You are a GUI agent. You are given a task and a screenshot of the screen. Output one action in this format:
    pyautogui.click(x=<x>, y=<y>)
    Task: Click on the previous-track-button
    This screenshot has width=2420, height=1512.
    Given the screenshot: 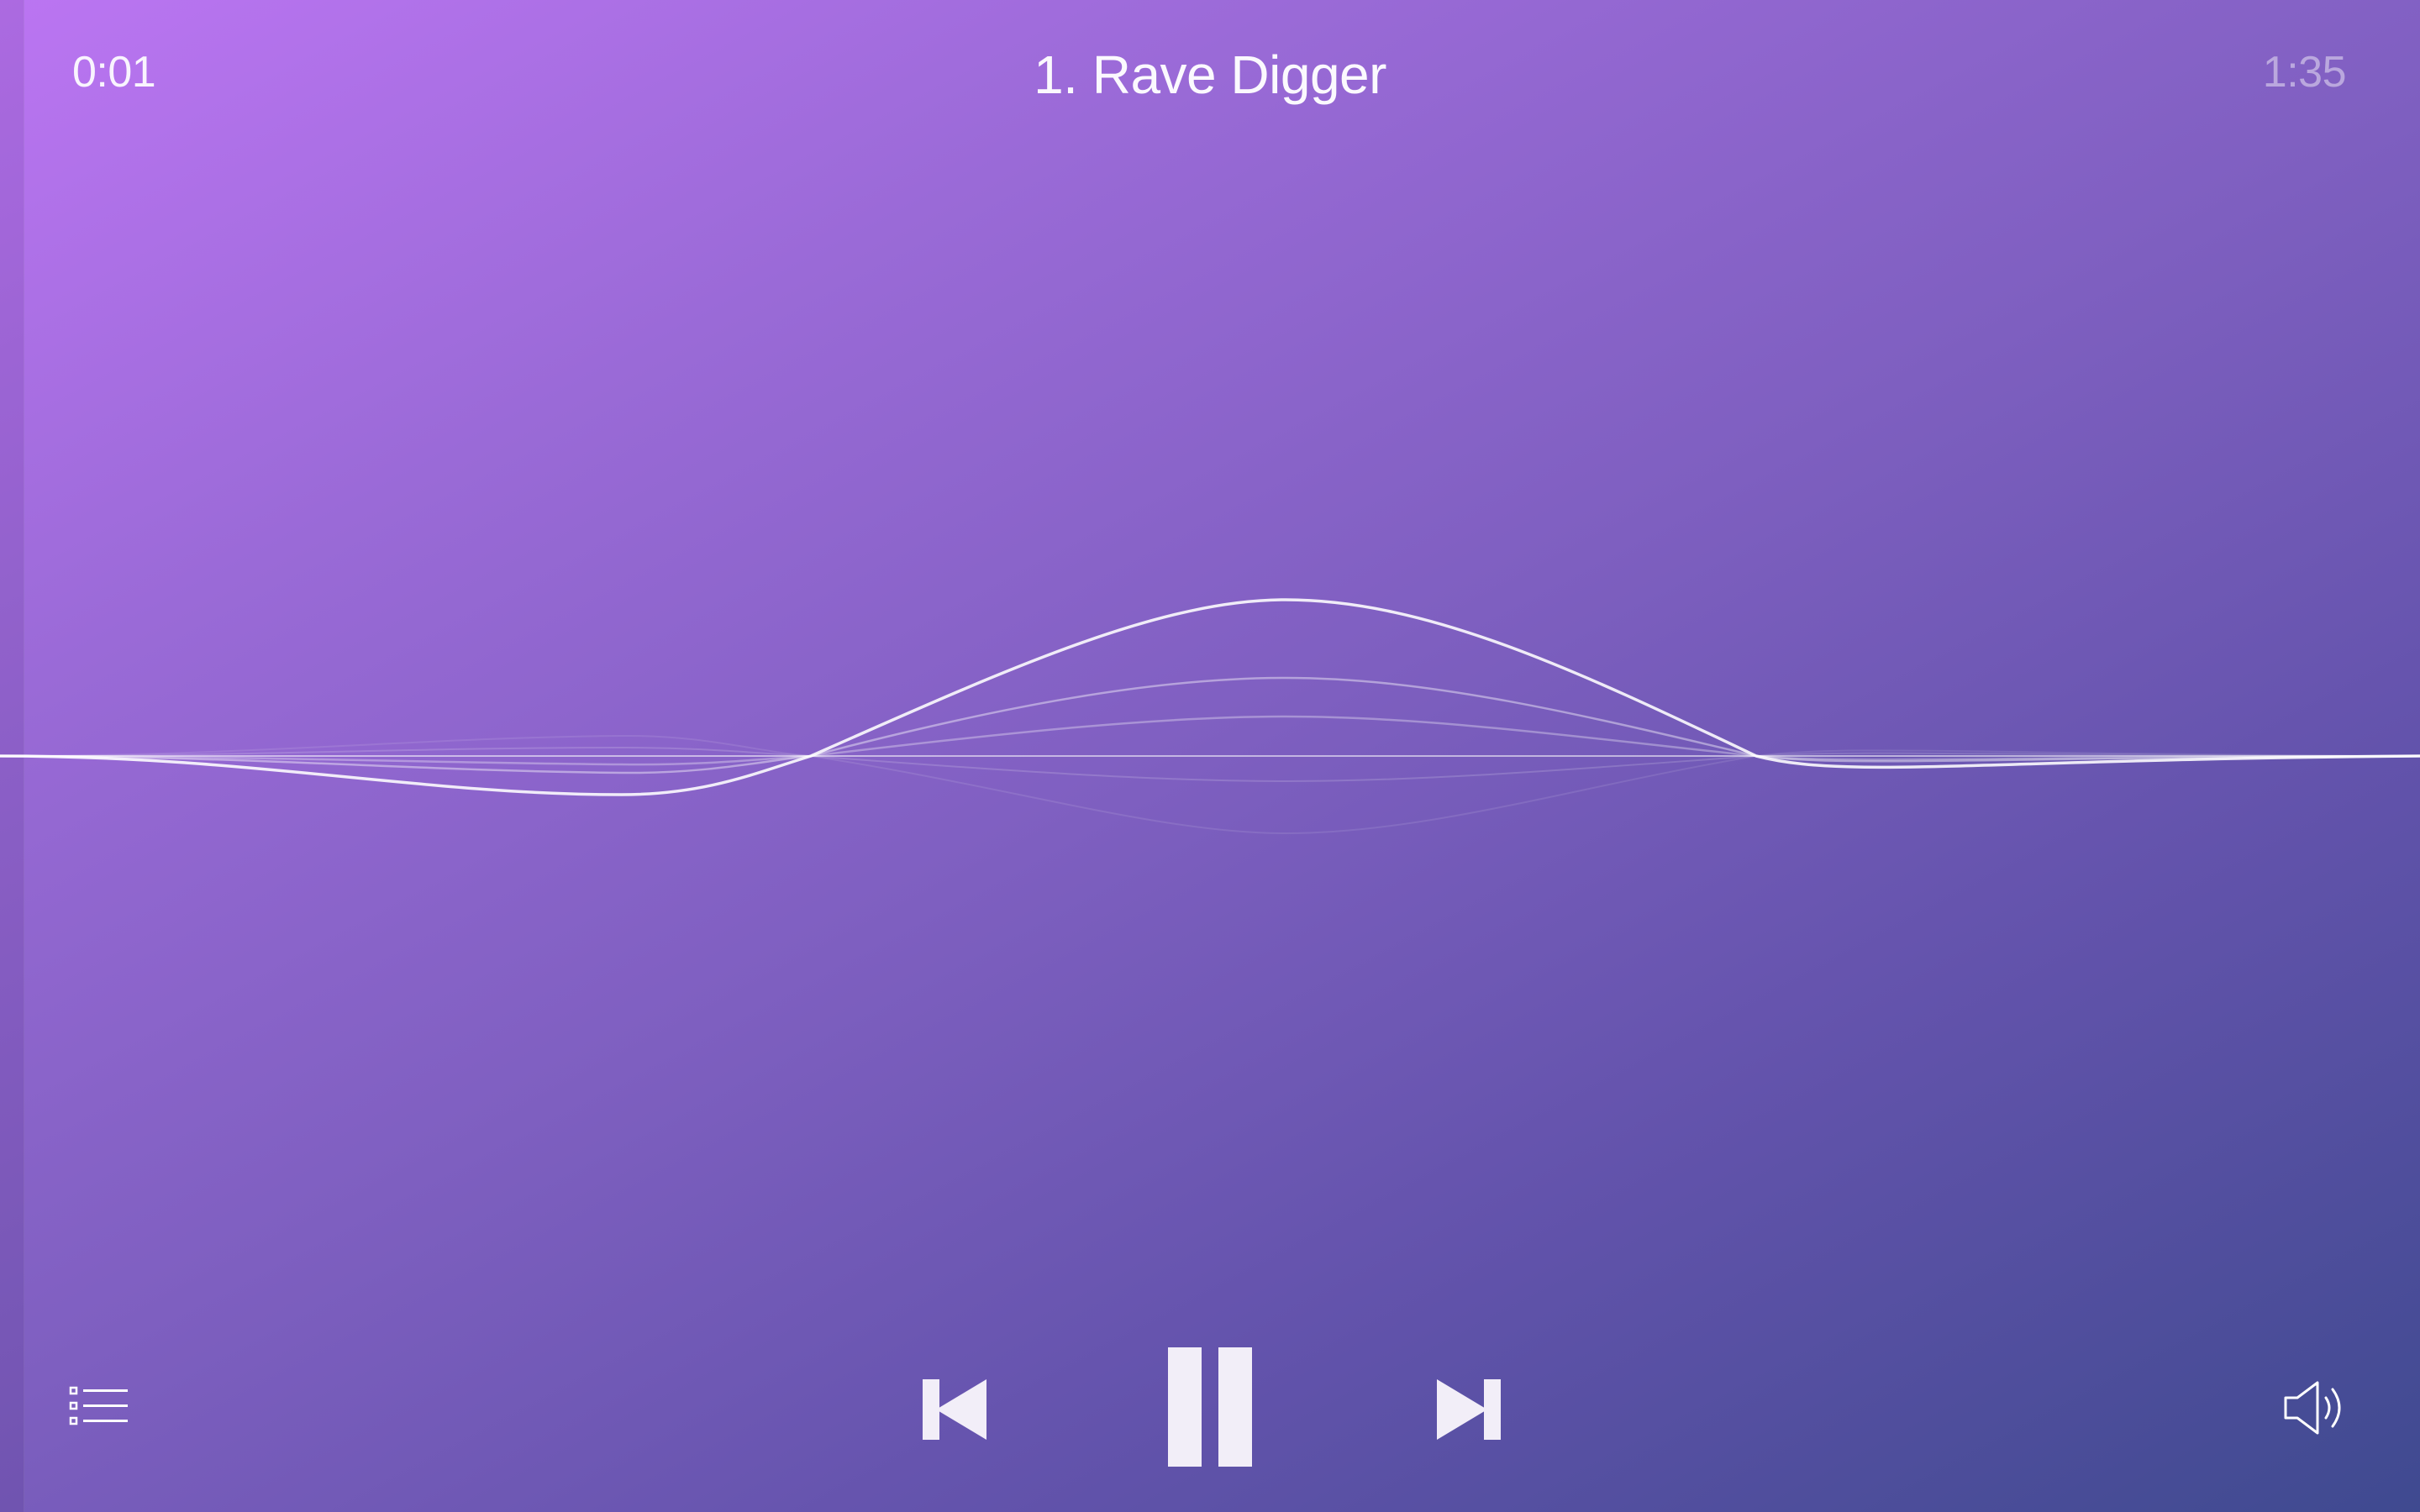 What is the action you would take?
    pyautogui.click(x=955, y=1409)
    